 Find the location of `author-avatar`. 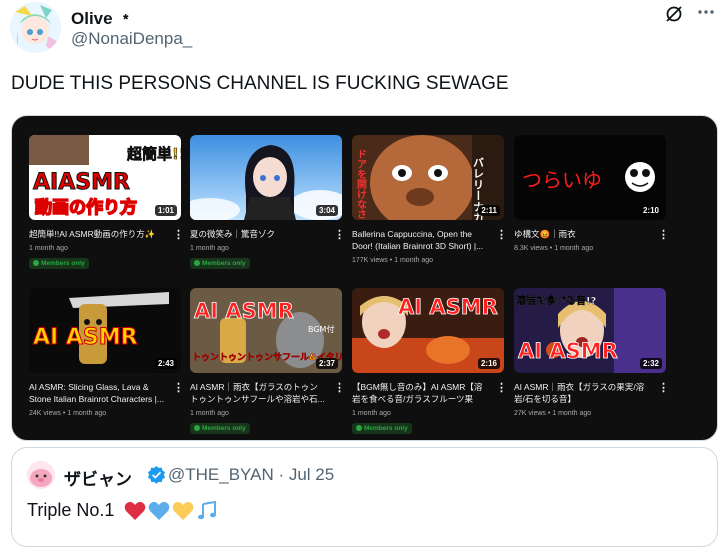

author-avatar is located at coordinates (35, 27).